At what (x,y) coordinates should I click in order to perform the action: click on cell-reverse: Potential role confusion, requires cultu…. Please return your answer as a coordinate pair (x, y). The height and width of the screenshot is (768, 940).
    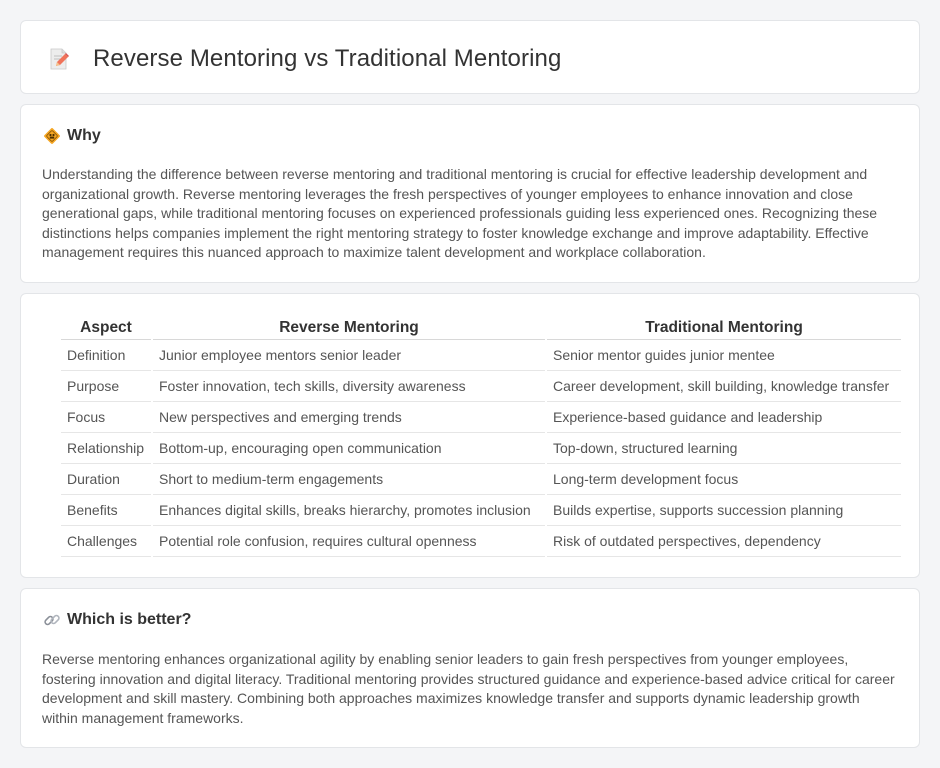
    Looking at the image, I should click on (349, 541).